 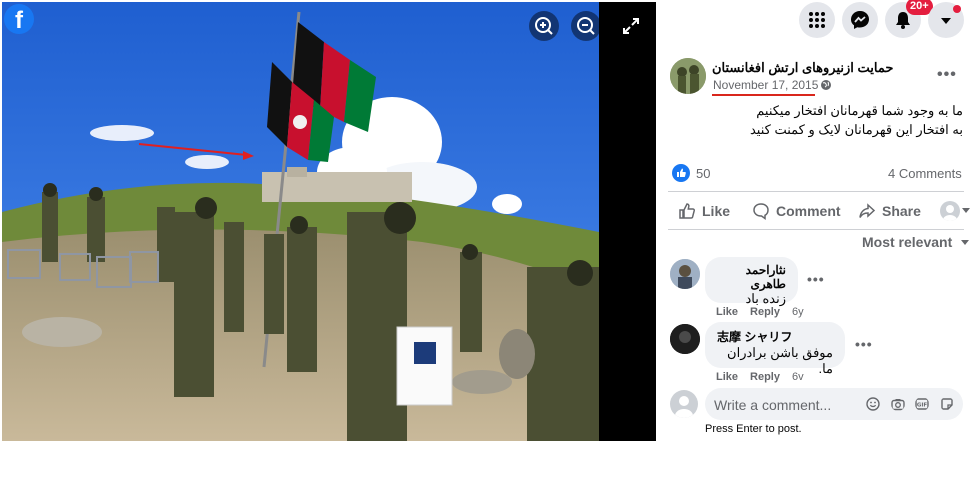 I want to click on fullscreen-button, so click(x=631, y=26).